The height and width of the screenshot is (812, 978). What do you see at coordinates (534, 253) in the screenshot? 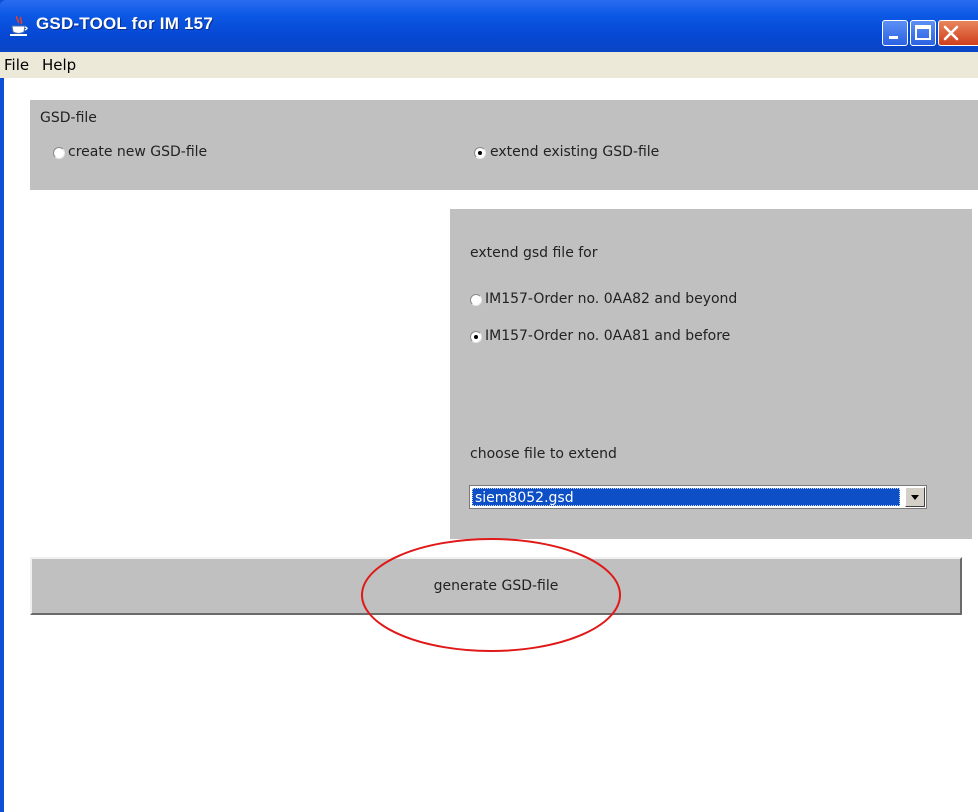
I see `extend-heading: extend gsd file for` at bounding box center [534, 253].